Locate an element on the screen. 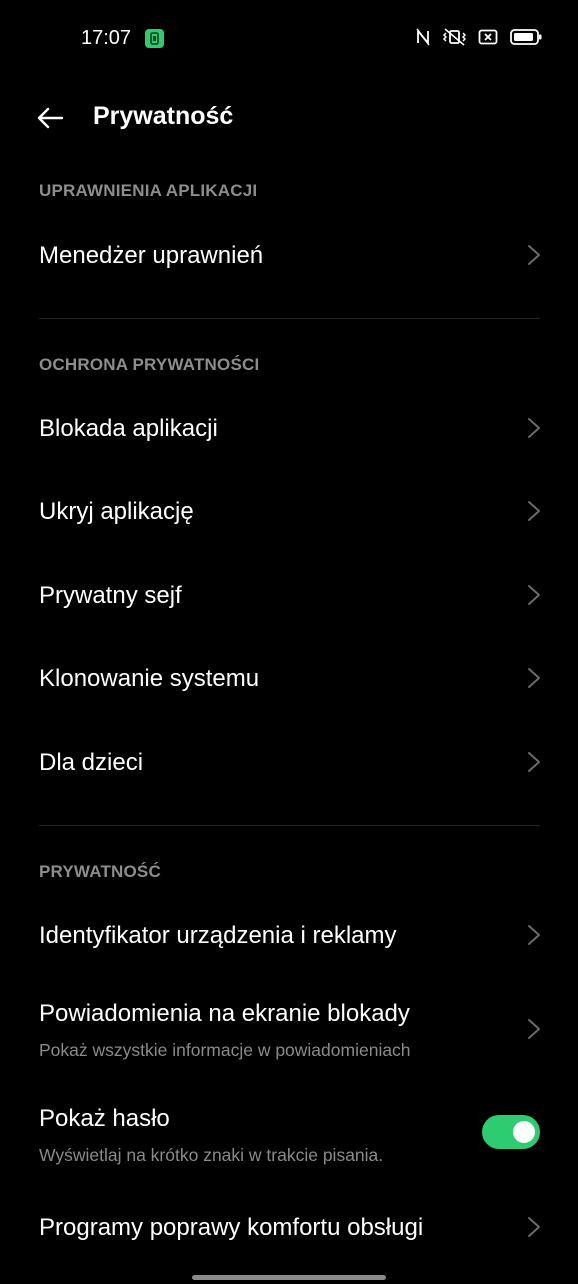  status-icons is located at coordinates (479, 37).